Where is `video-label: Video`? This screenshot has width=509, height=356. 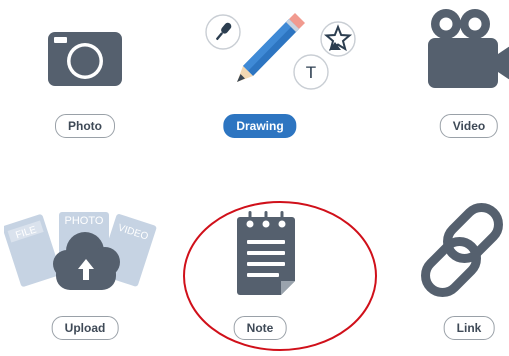 video-label: Video is located at coordinates (469, 126).